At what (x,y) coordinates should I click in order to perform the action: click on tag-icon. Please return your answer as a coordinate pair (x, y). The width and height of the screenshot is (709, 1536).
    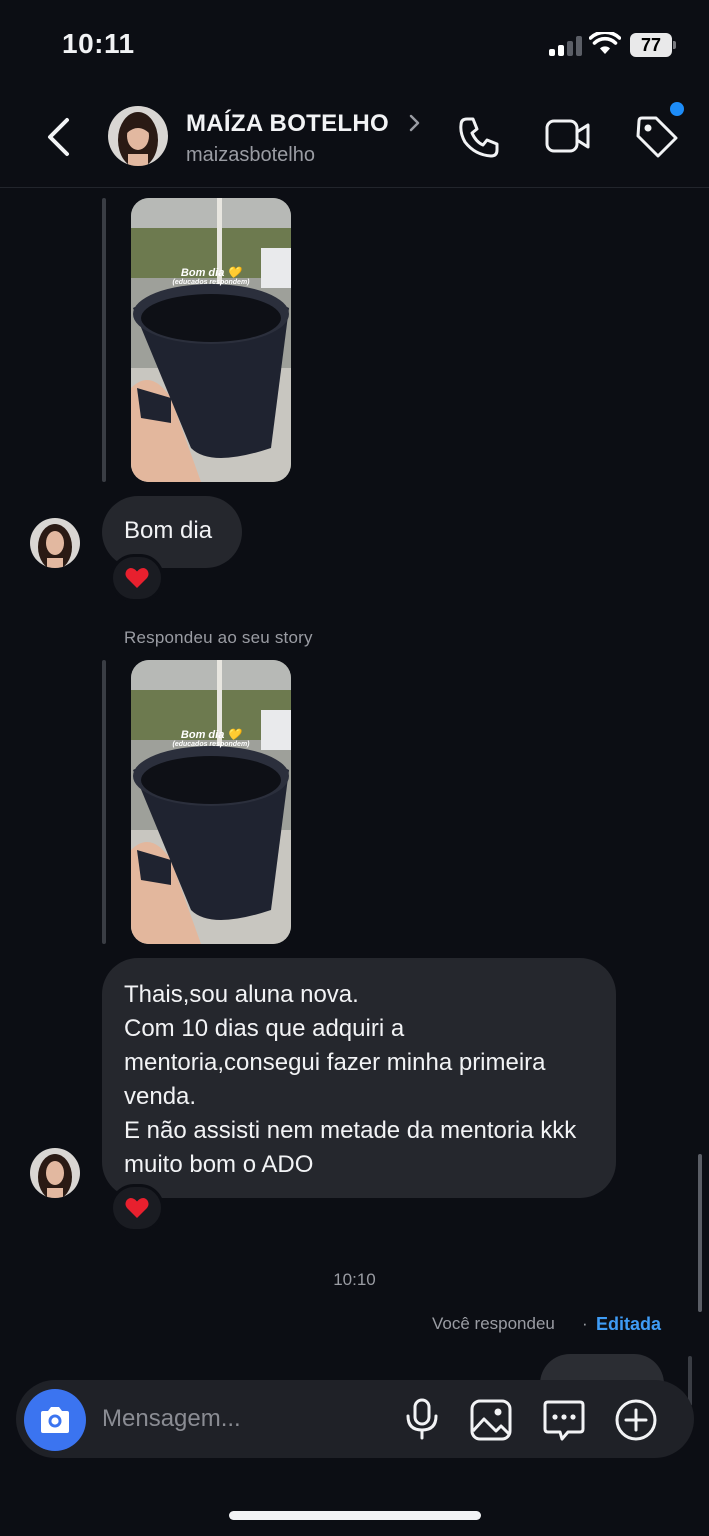
    Looking at the image, I should click on (657, 137).